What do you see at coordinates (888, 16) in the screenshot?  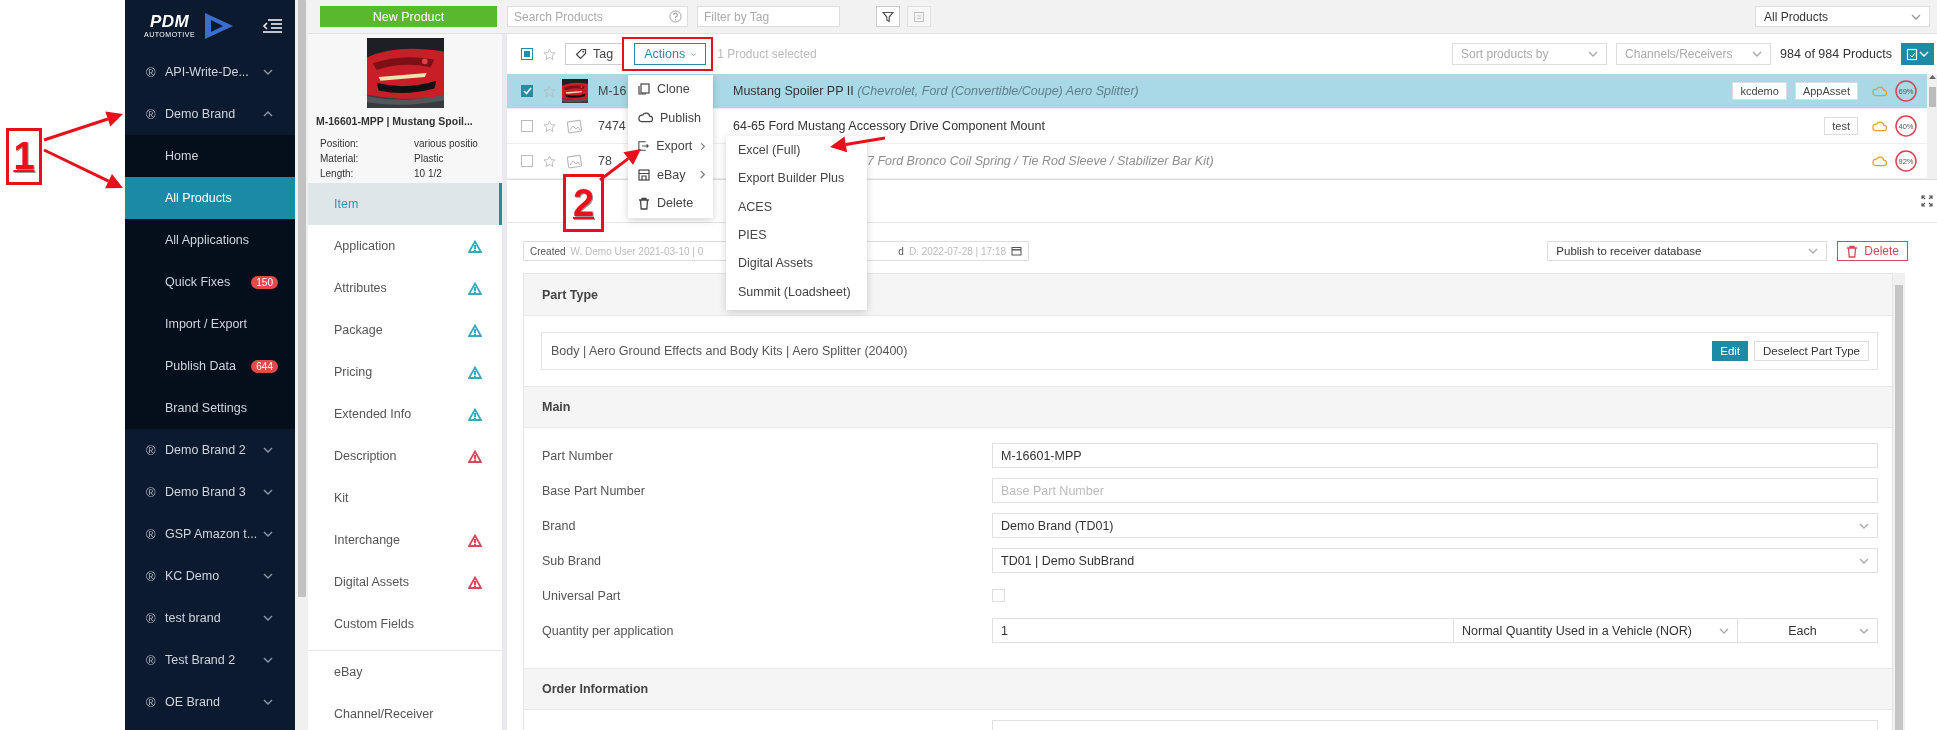 I see `filter-button` at bounding box center [888, 16].